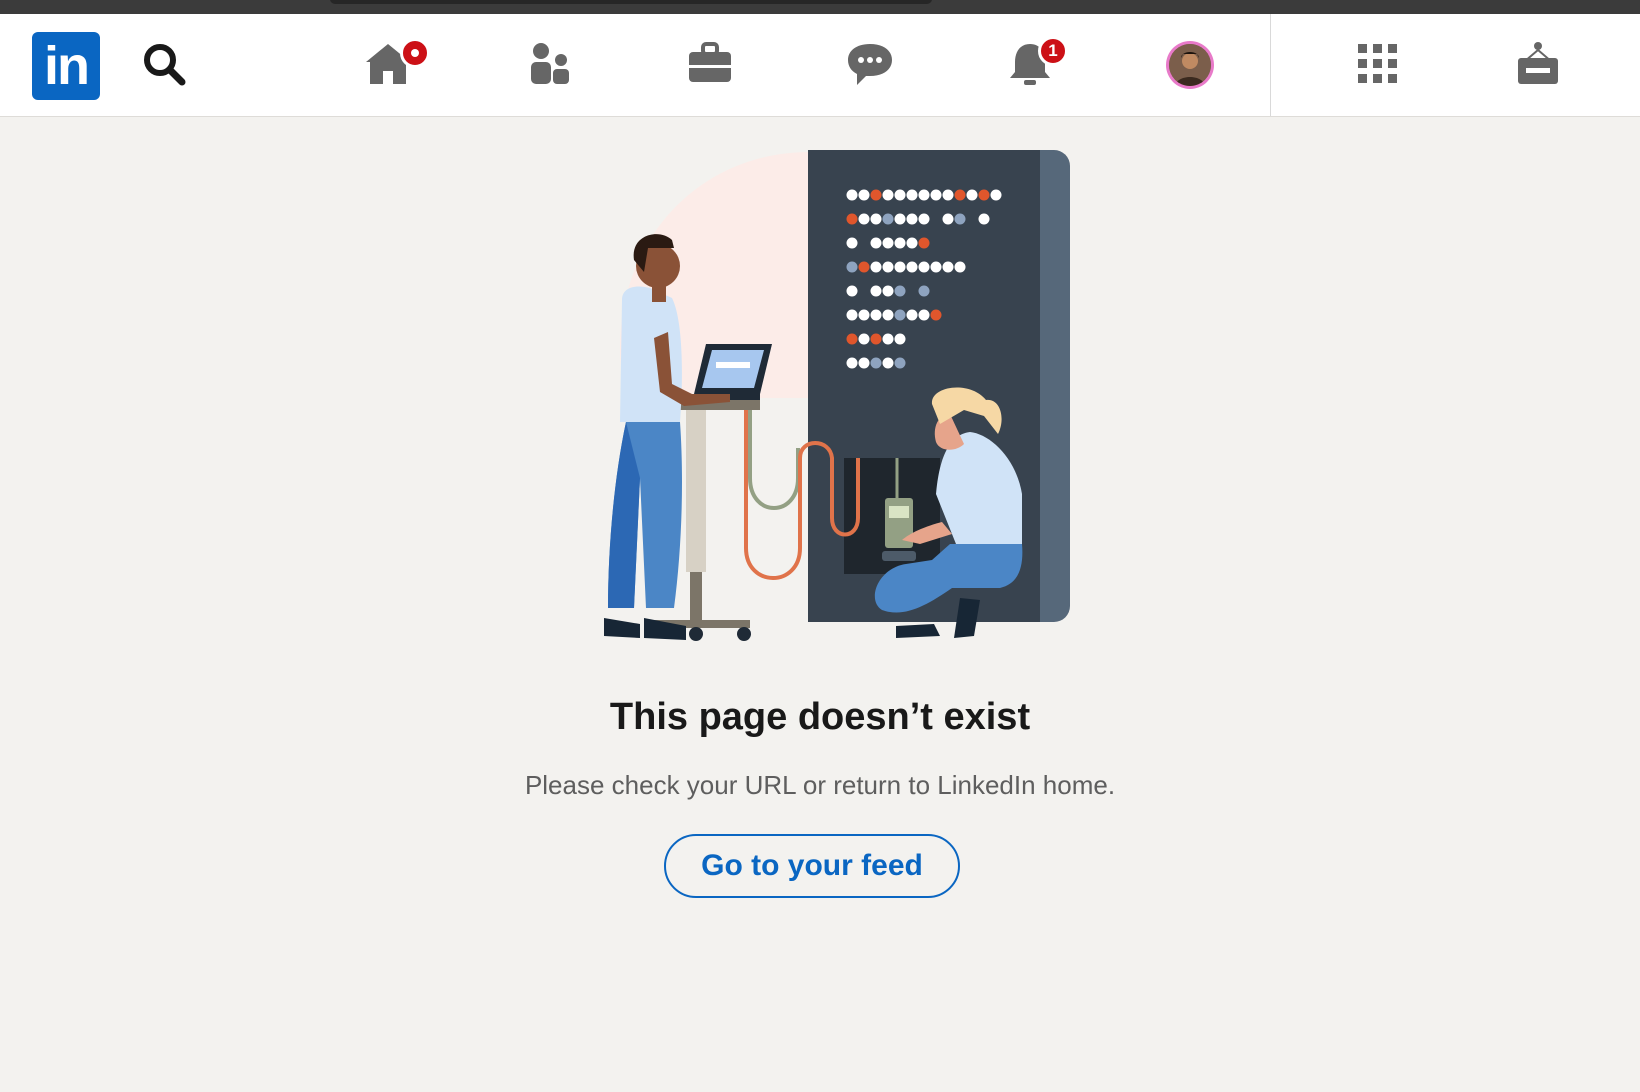 Image resolution: width=1640 pixels, height=1092 pixels. What do you see at coordinates (631, 2) in the screenshot?
I see `browser-tab-strip` at bounding box center [631, 2].